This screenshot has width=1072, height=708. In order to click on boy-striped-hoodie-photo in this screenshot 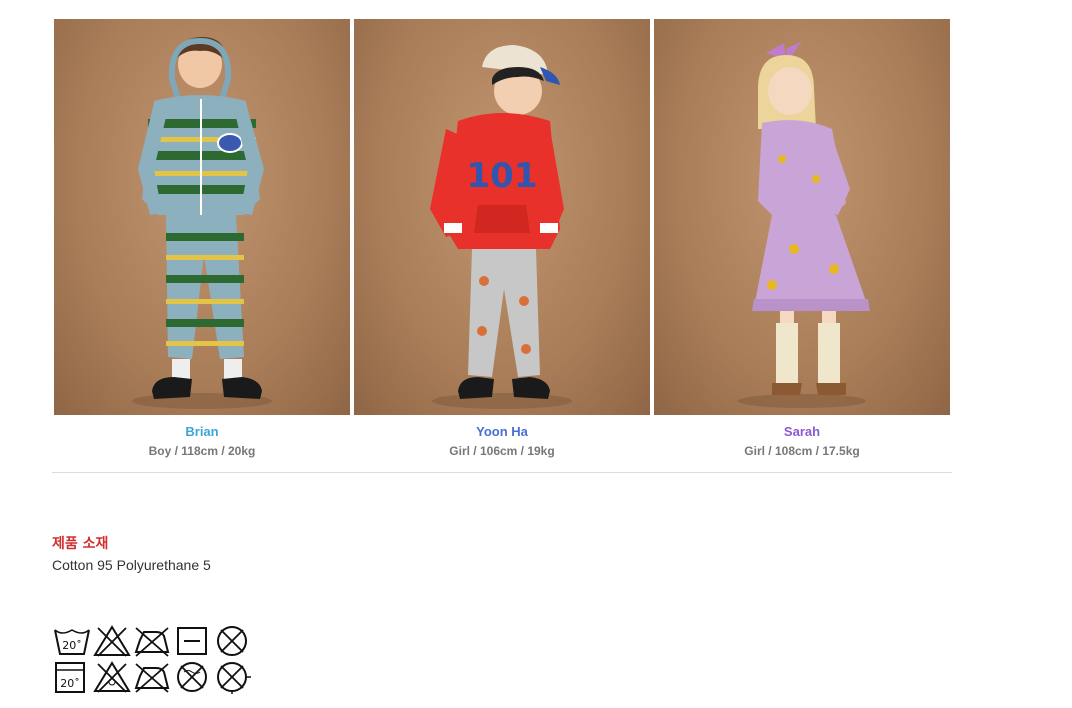, I will do `click(202, 223)`.